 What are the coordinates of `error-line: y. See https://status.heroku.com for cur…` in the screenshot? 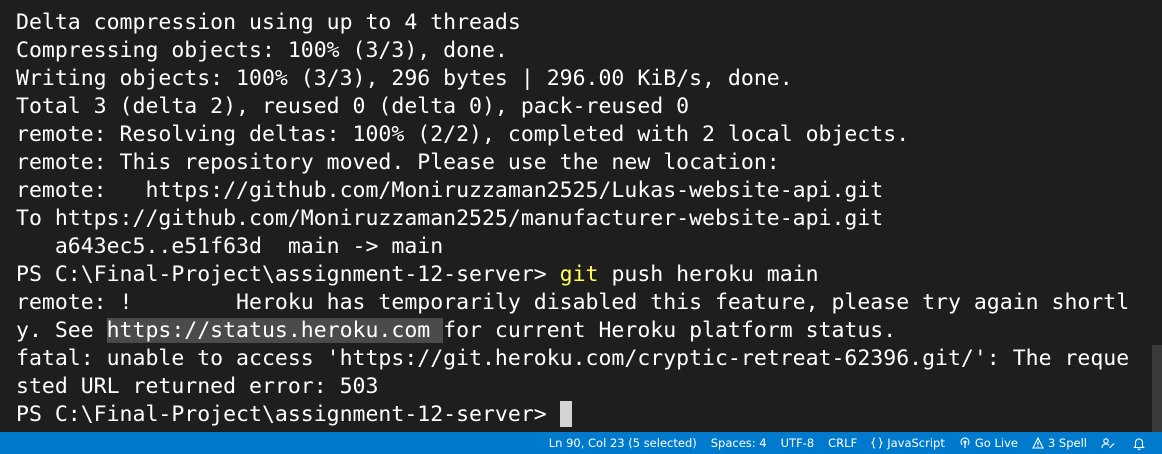 It's located at (572, 331).